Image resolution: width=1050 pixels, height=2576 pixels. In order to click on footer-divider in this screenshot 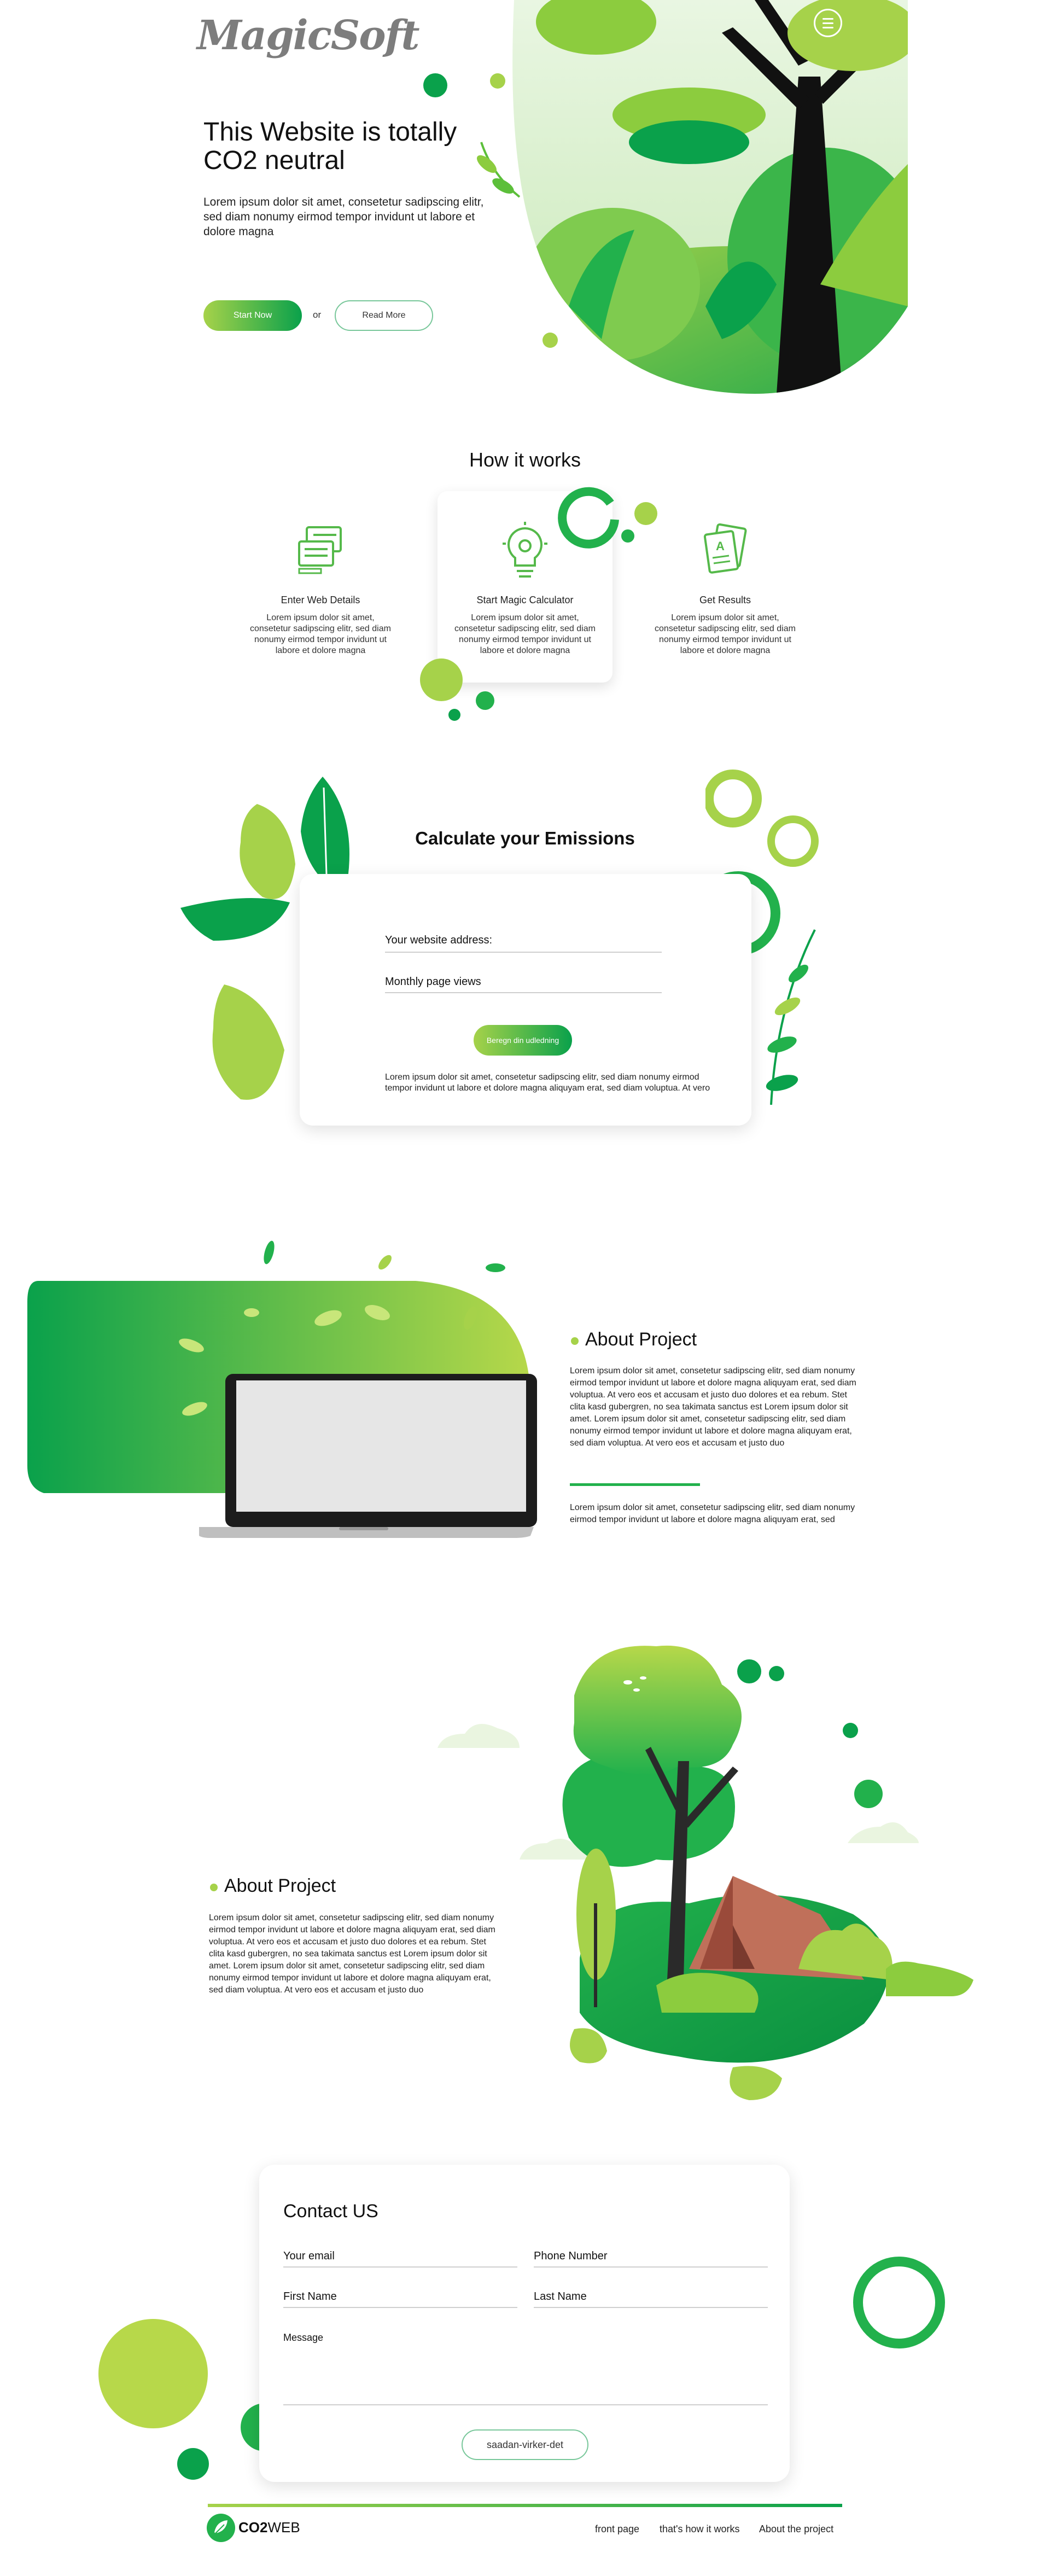, I will do `click(525, 2506)`.